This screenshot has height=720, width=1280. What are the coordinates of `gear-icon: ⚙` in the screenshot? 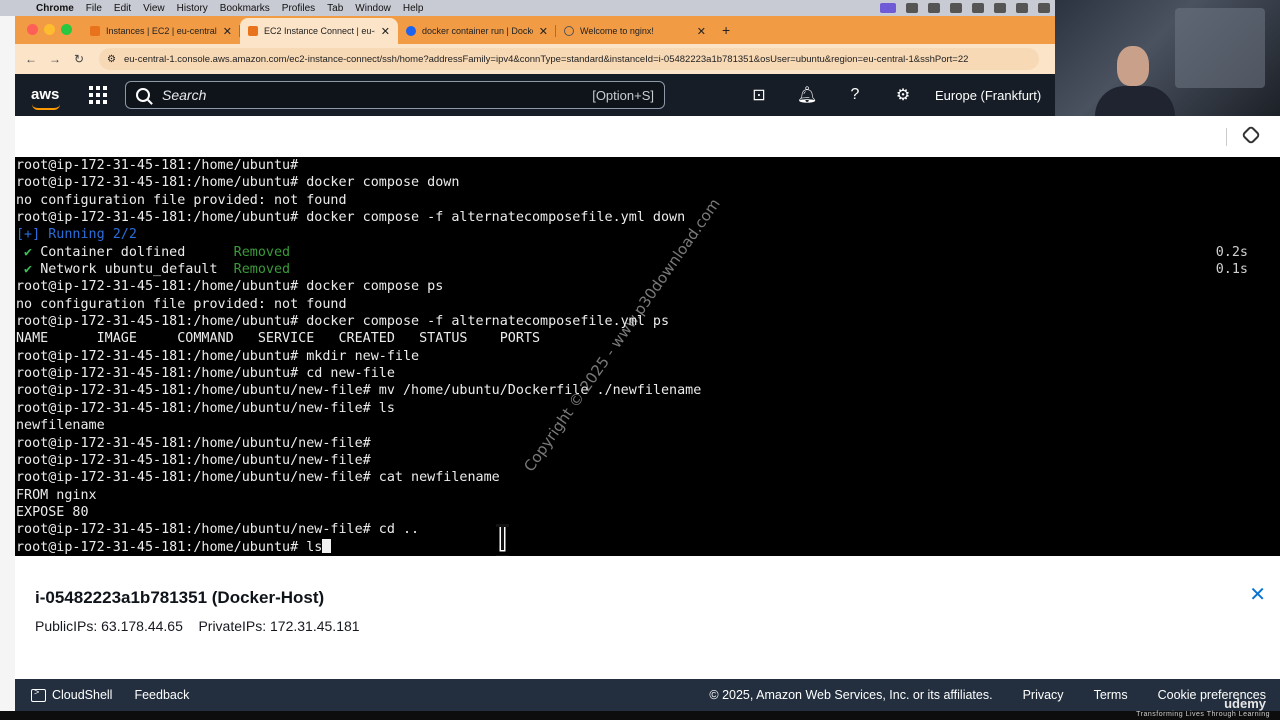 It's located at (903, 95).